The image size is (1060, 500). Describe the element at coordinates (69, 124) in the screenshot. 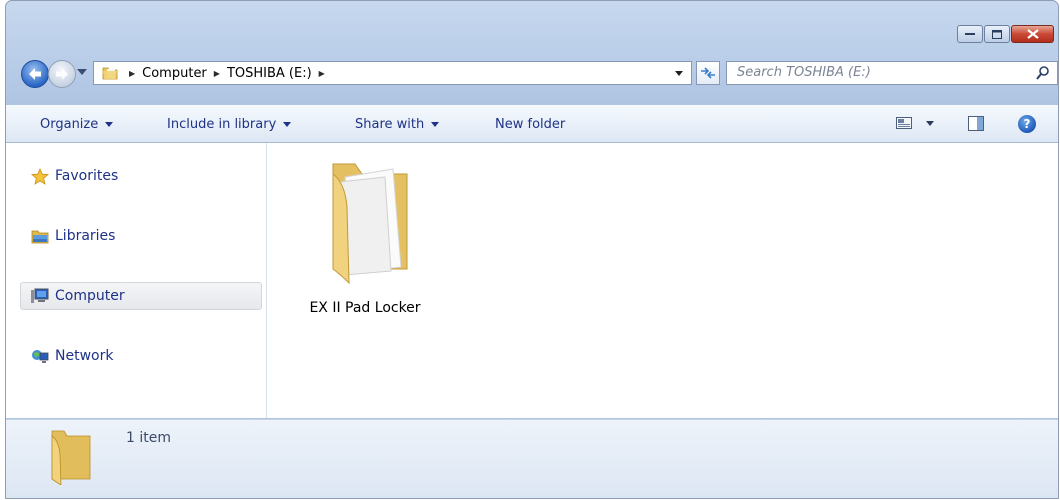

I see `organize-label: Organize` at that location.